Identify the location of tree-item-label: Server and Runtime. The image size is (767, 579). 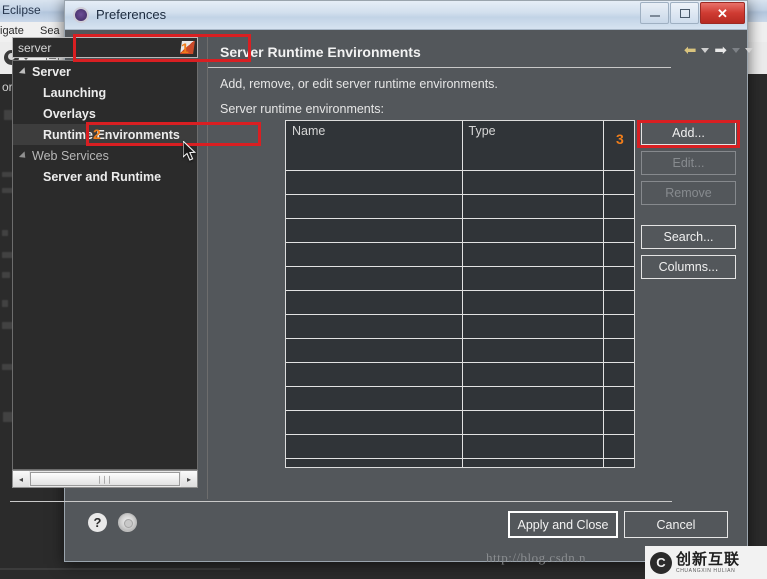
(102, 176).